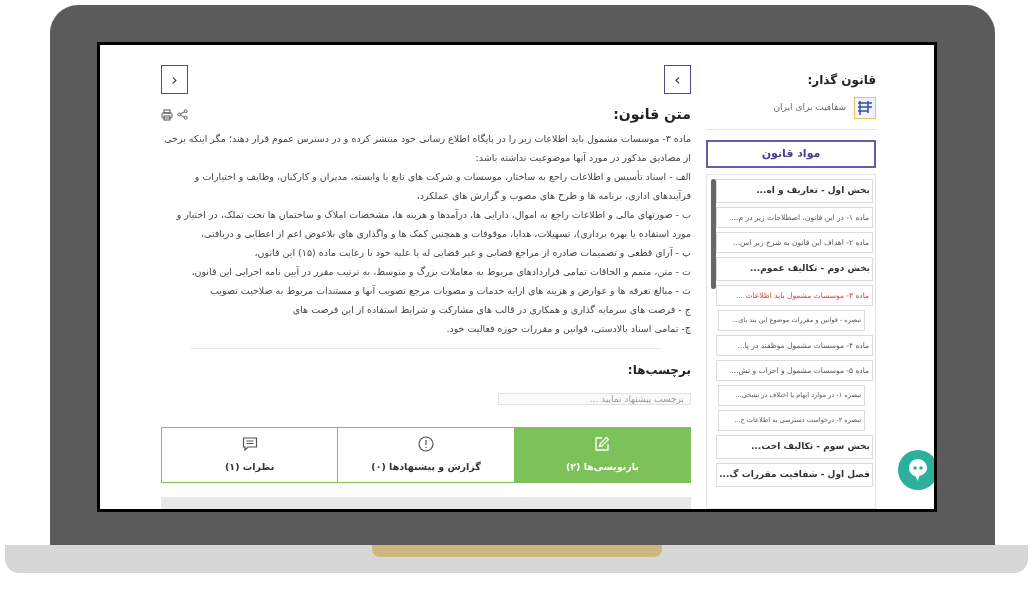 The width and height of the screenshot is (1033, 590). What do you see at coordinates (658, 370) in the screenshot?
I see `tags-title: برچسب‌ها:` at bounding box center [658, 370].